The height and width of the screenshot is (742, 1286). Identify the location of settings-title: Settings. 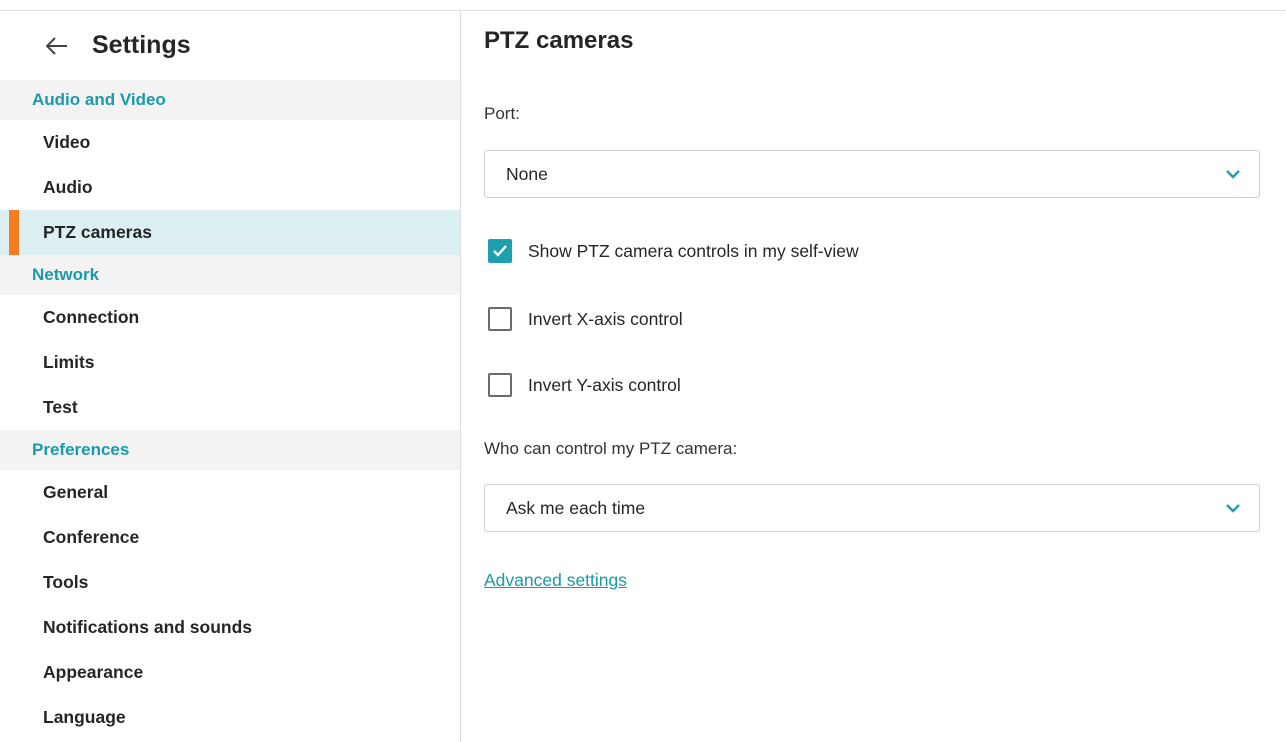
(141, 45).